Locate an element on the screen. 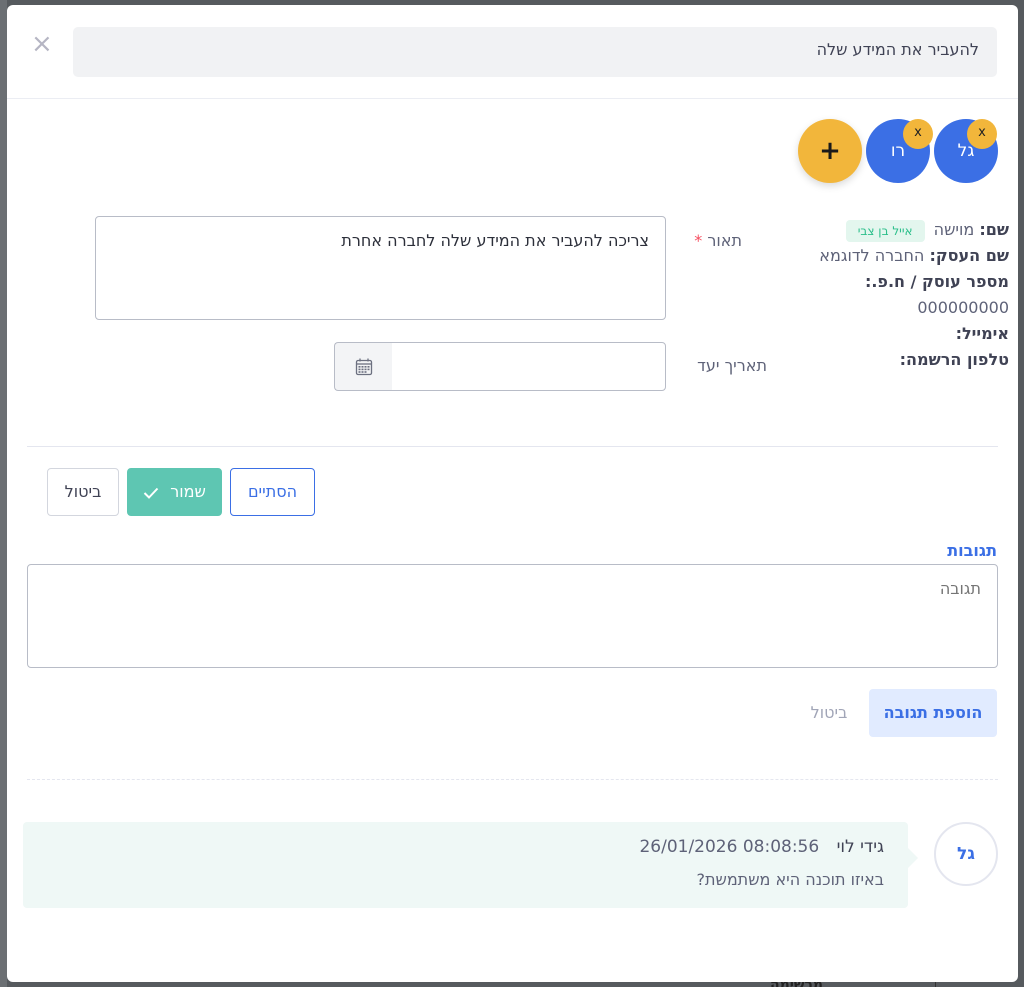 The height and width of the screenshot is (987, 1024). phone-label: טלפון הרשמה: is located at coordinates (954, 359).